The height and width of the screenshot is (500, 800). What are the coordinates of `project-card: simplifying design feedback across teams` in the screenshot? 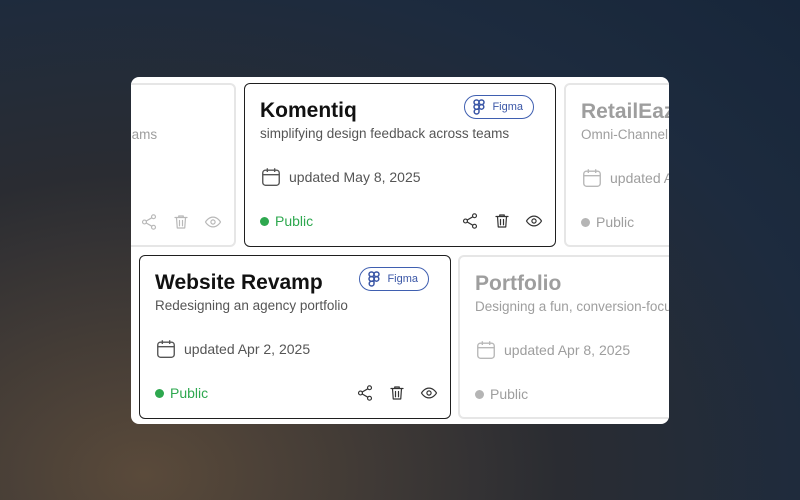 It's located at (183, 165).